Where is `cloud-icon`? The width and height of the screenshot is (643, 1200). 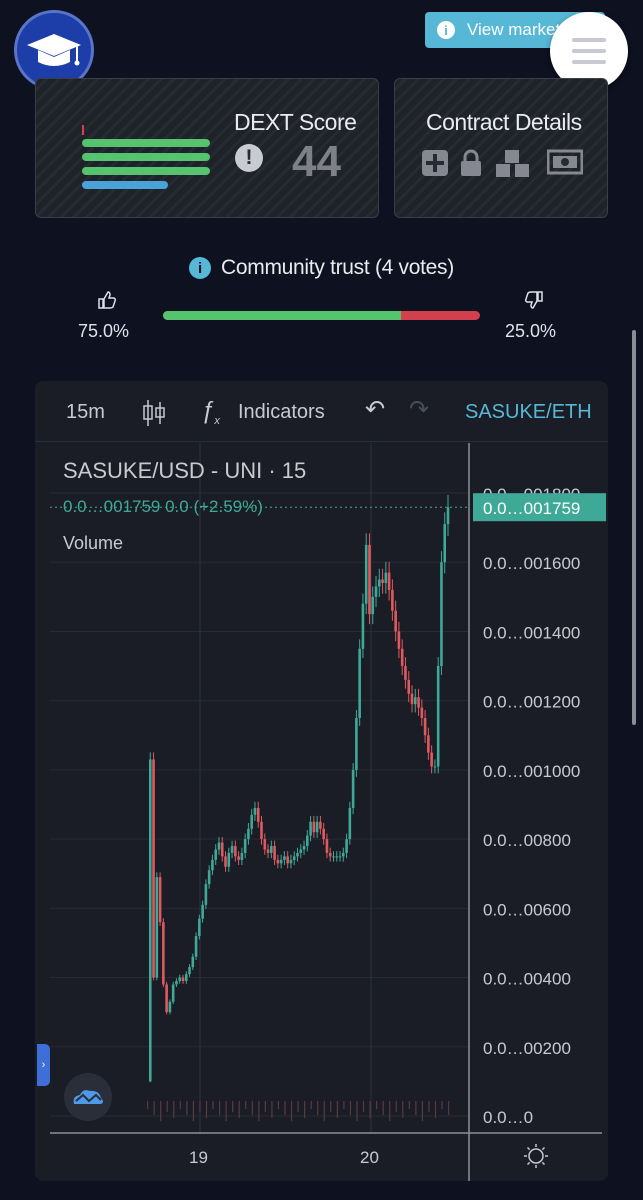 cloud-icon is located at coordinates (88, 1097).